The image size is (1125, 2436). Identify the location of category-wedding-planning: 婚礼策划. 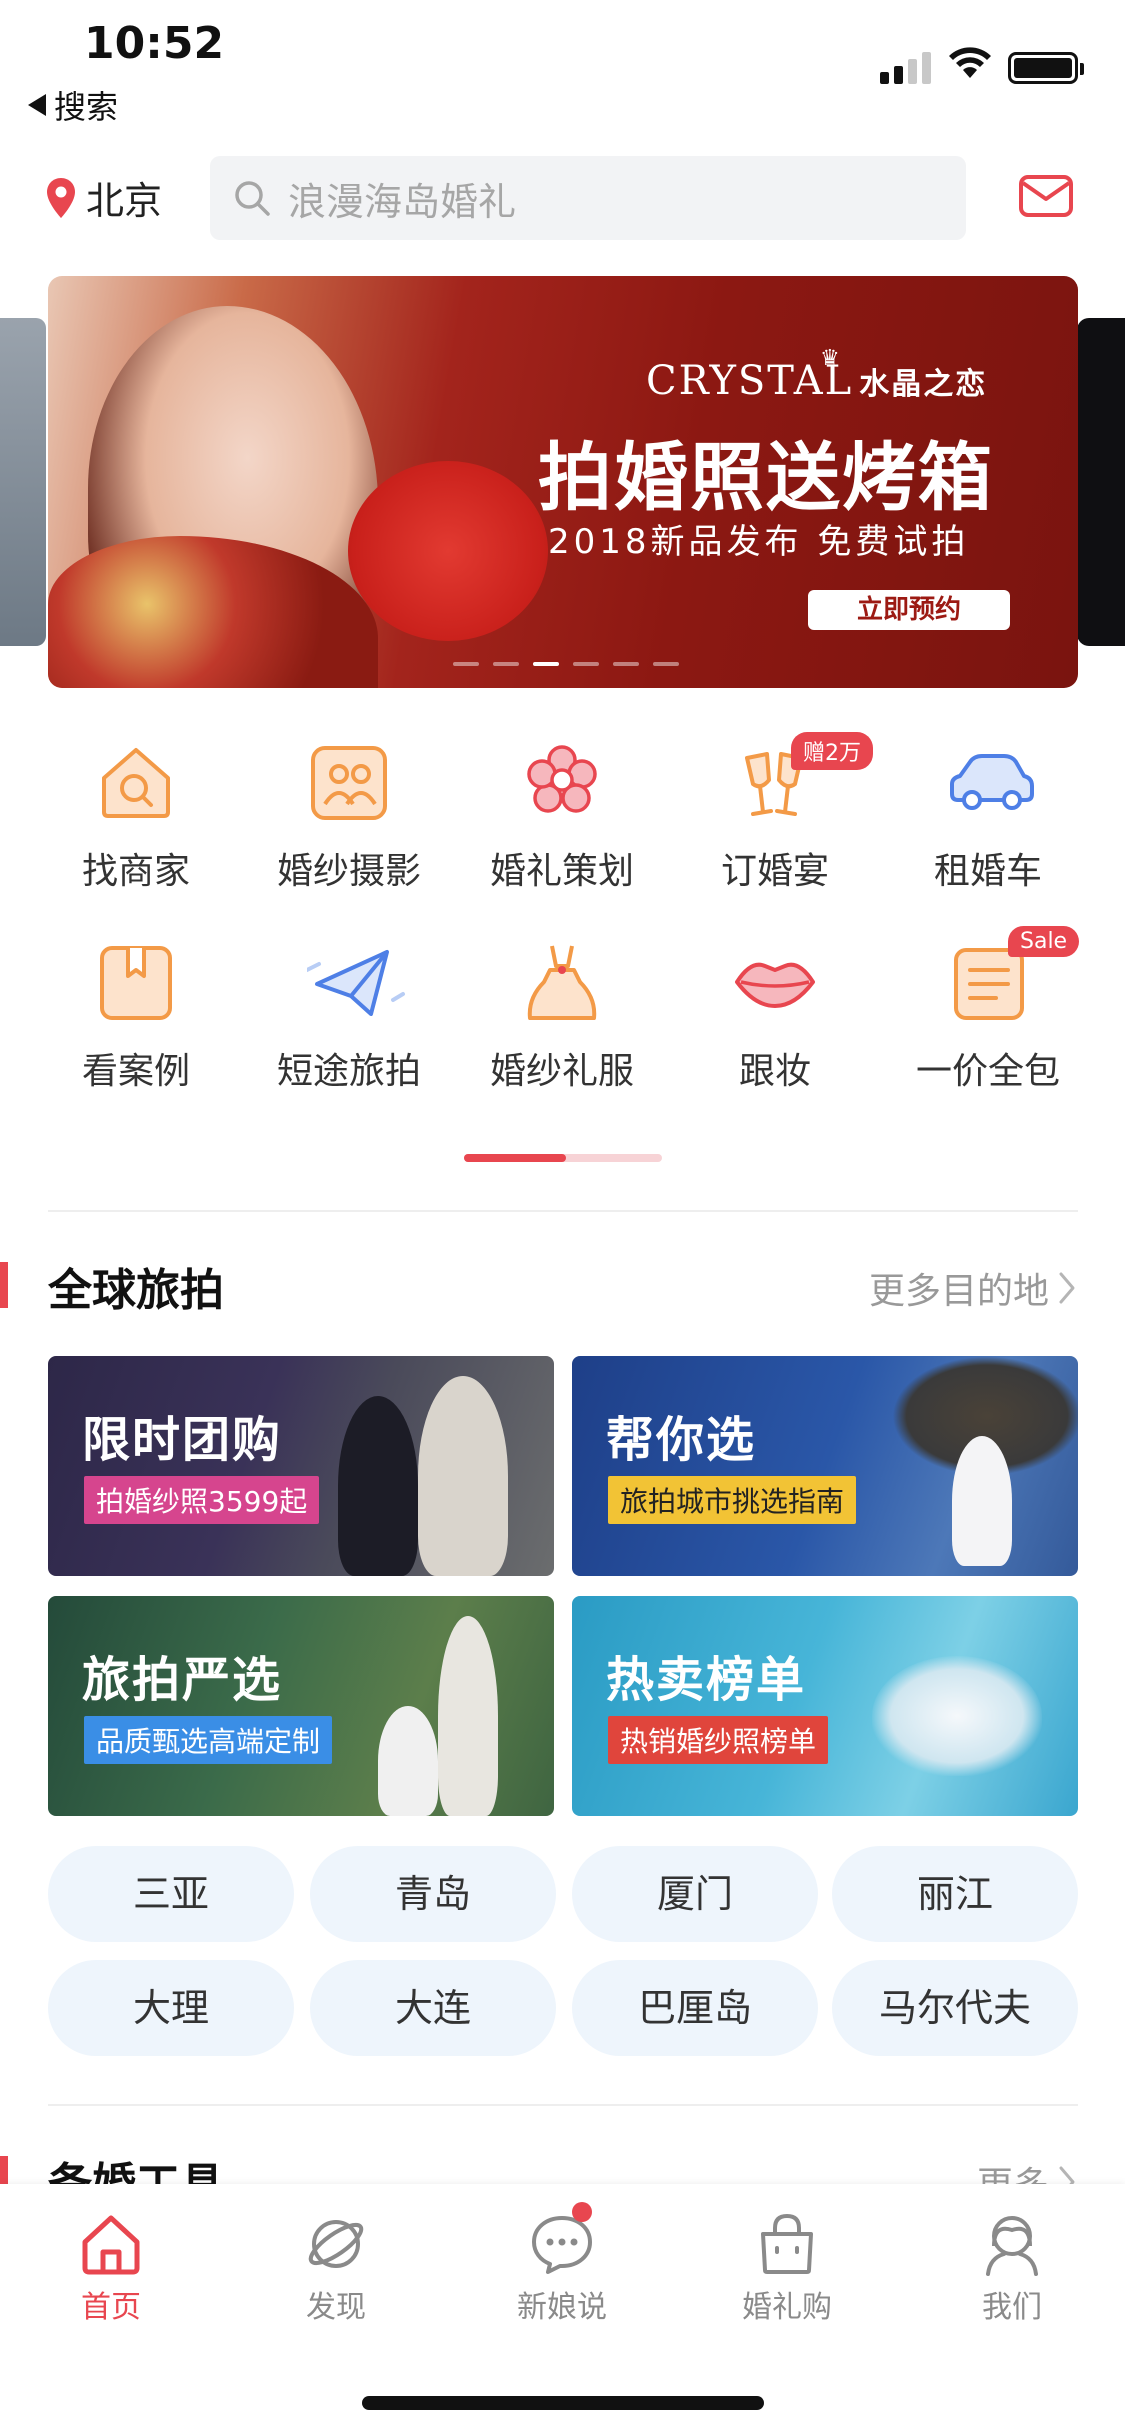
(562, 817).